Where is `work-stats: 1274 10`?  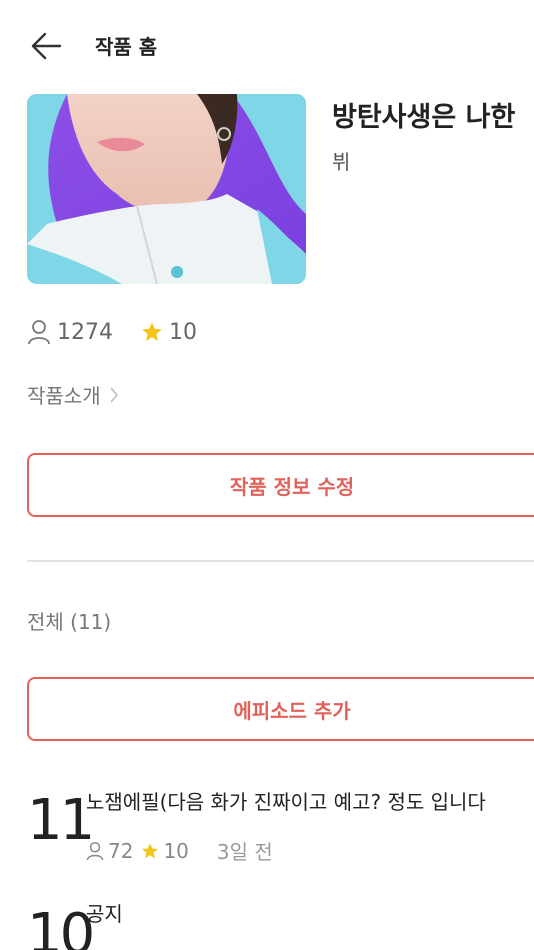 work-stats: 1274 10 is located at coordinates (112, 332).